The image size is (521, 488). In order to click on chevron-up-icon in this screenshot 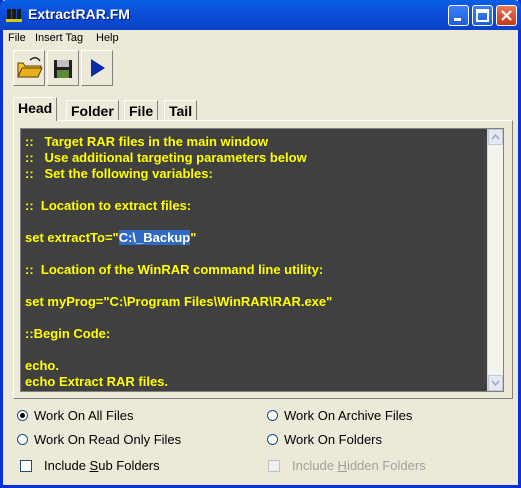, I will do `click(495, 136)`.